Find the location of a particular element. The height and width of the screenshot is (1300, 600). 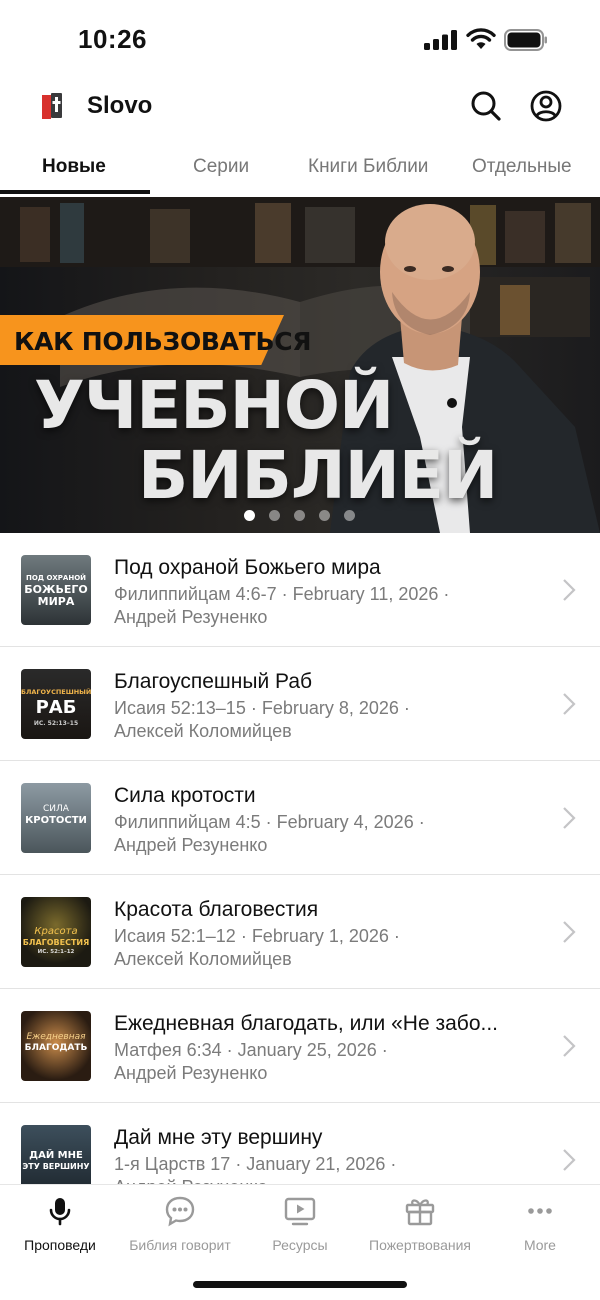

tab-new: Новые is located at coordinates (74, 167).